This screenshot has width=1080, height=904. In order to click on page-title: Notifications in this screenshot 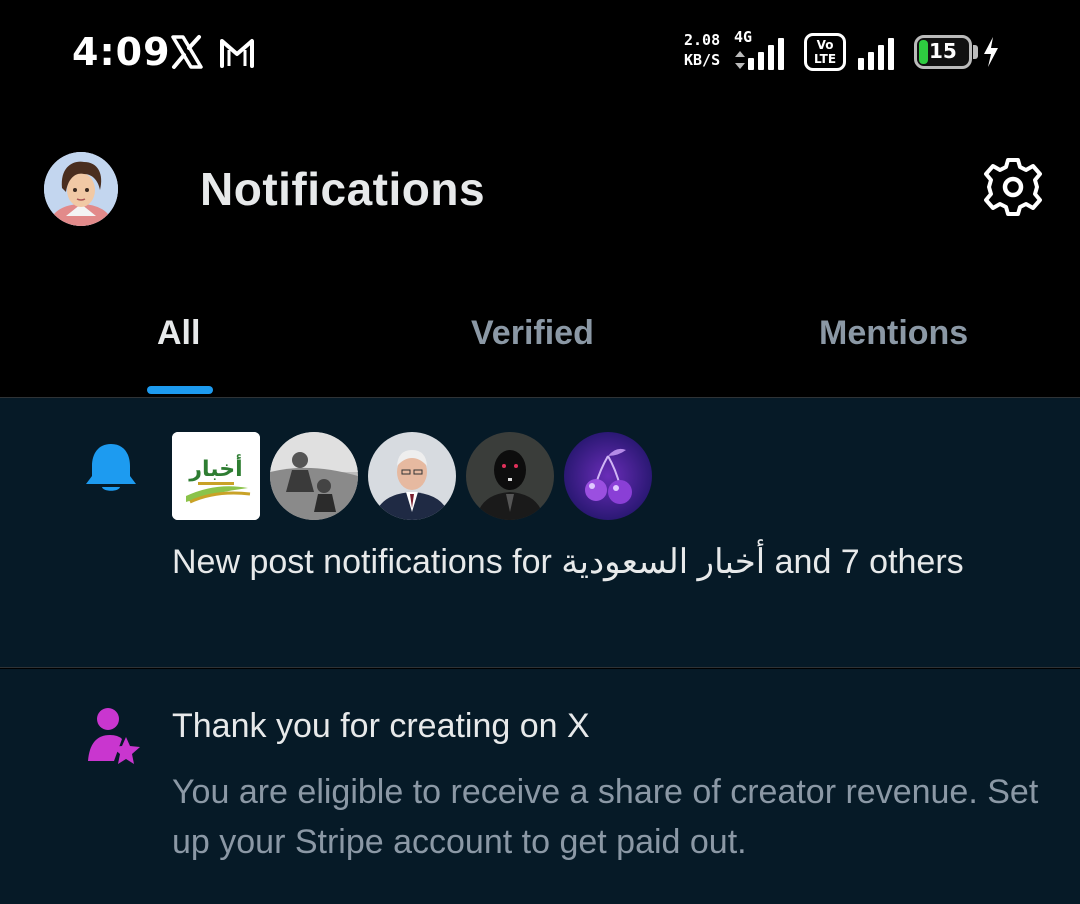, I will do `click(343, 189)`.